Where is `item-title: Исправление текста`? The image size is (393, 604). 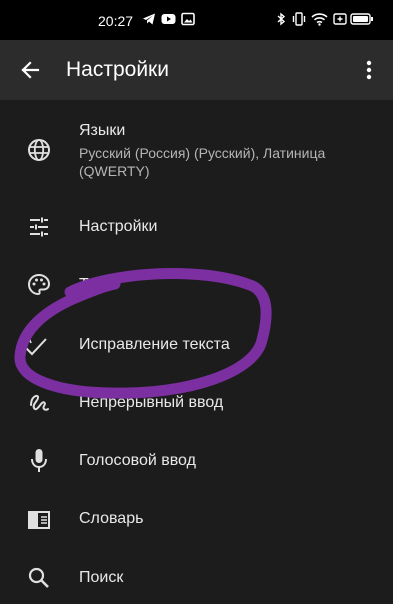
item-title: Исправление текста is located at coordinates (154, 344).